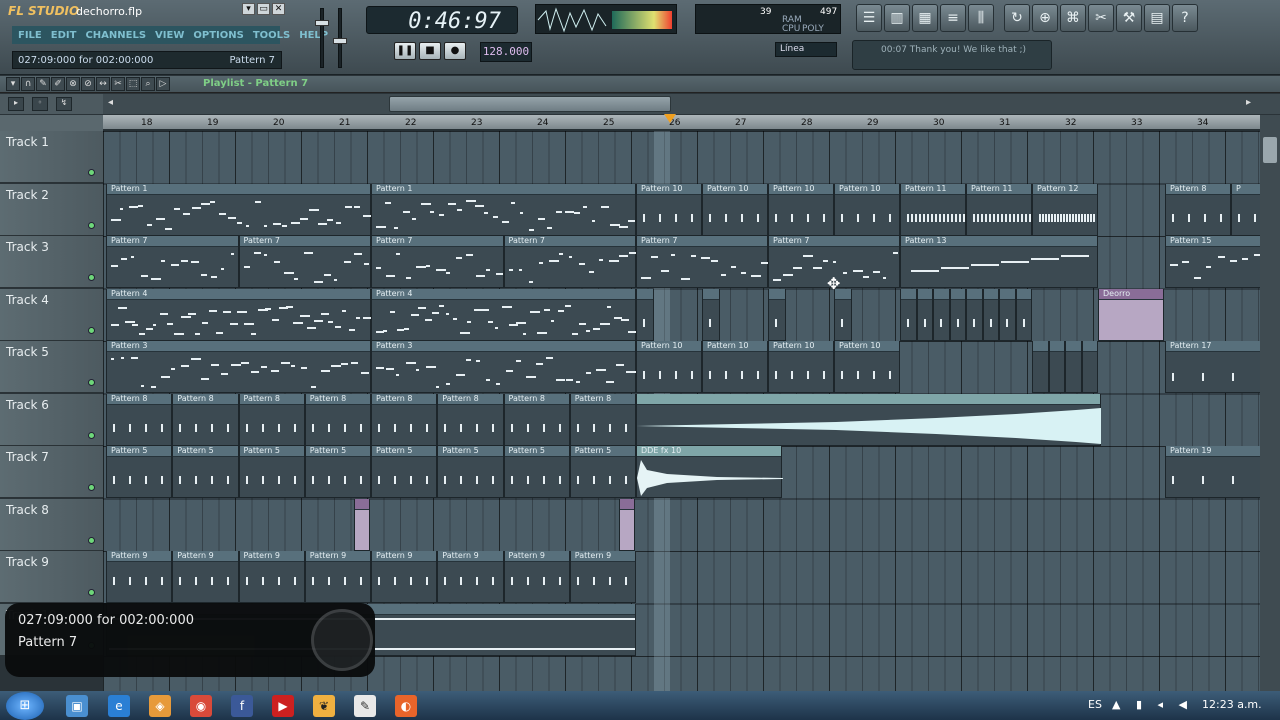  Describe the element at coordinates (218, 35) in the screenshot. I see `menu-options: OPTIONS` at that location.